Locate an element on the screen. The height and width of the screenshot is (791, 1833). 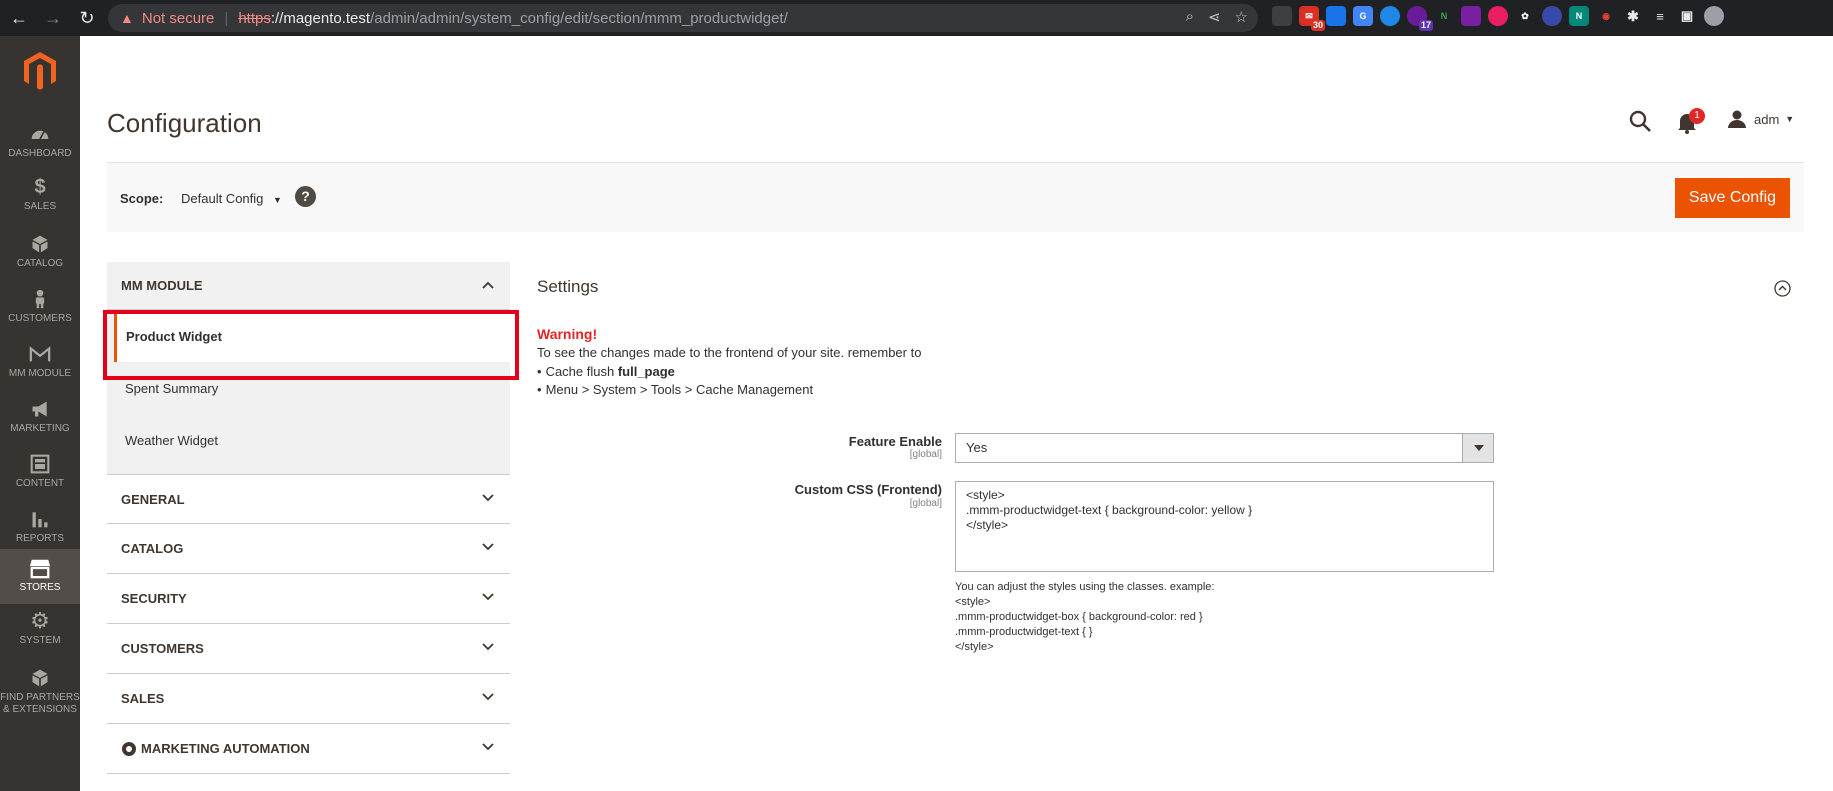
chevron-up-icon is located at coordinates (488, 285).